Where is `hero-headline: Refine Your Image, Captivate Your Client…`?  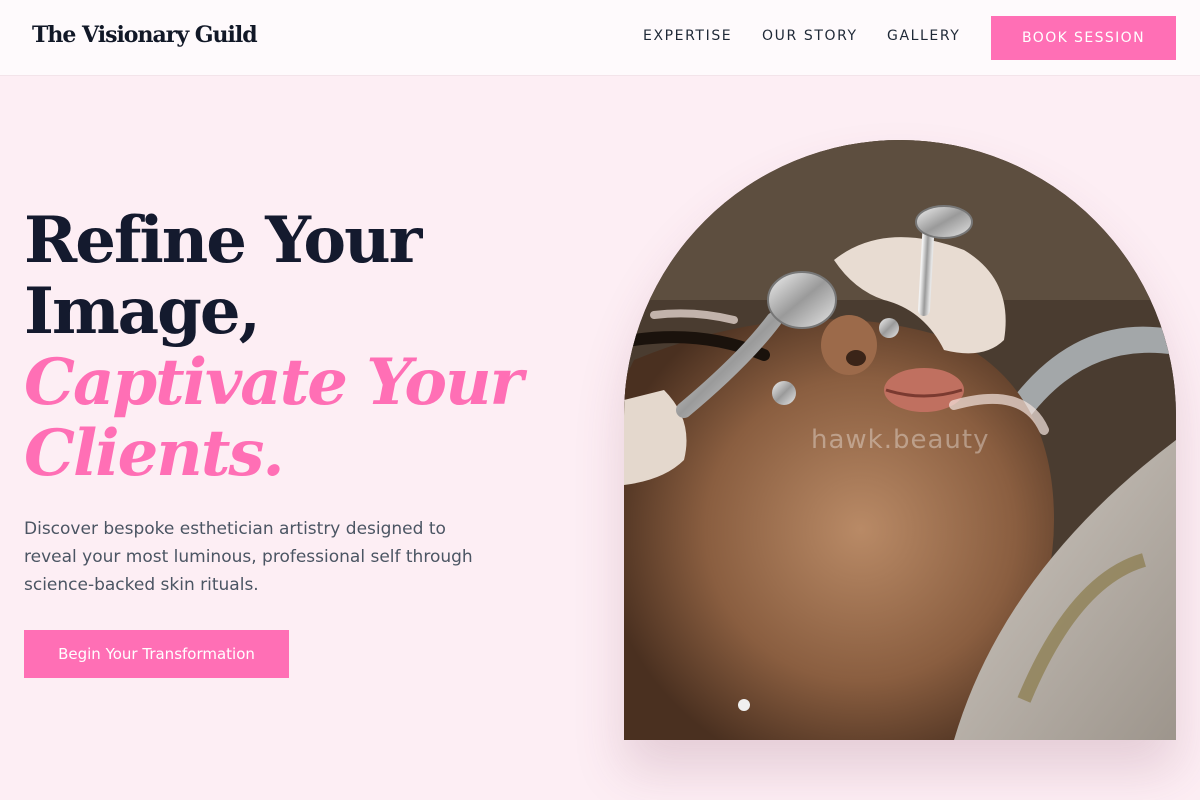
hero-headline: Refine Your Image, Captivate Your Client… is located at coordinates (273, 347).